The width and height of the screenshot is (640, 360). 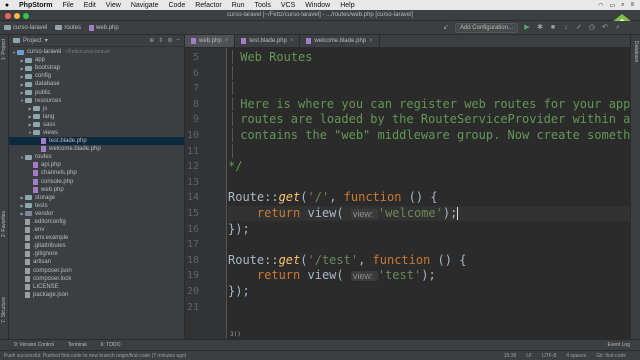 I want to click on search-everywhere-icon: ⌕, so click(x=618, y=28).